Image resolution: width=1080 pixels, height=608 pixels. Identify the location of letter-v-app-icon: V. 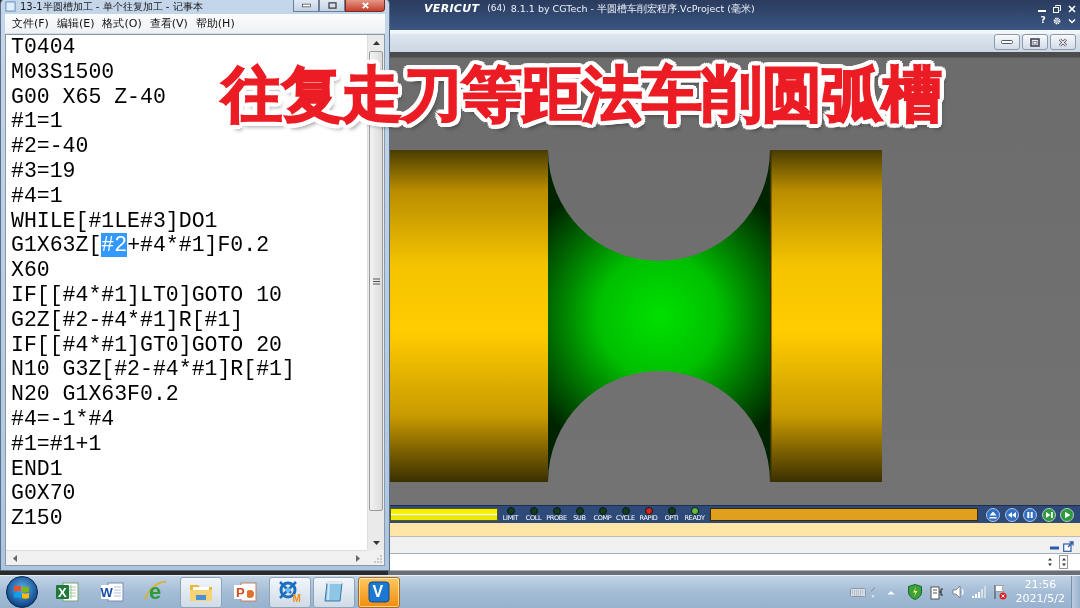
(378, 592).